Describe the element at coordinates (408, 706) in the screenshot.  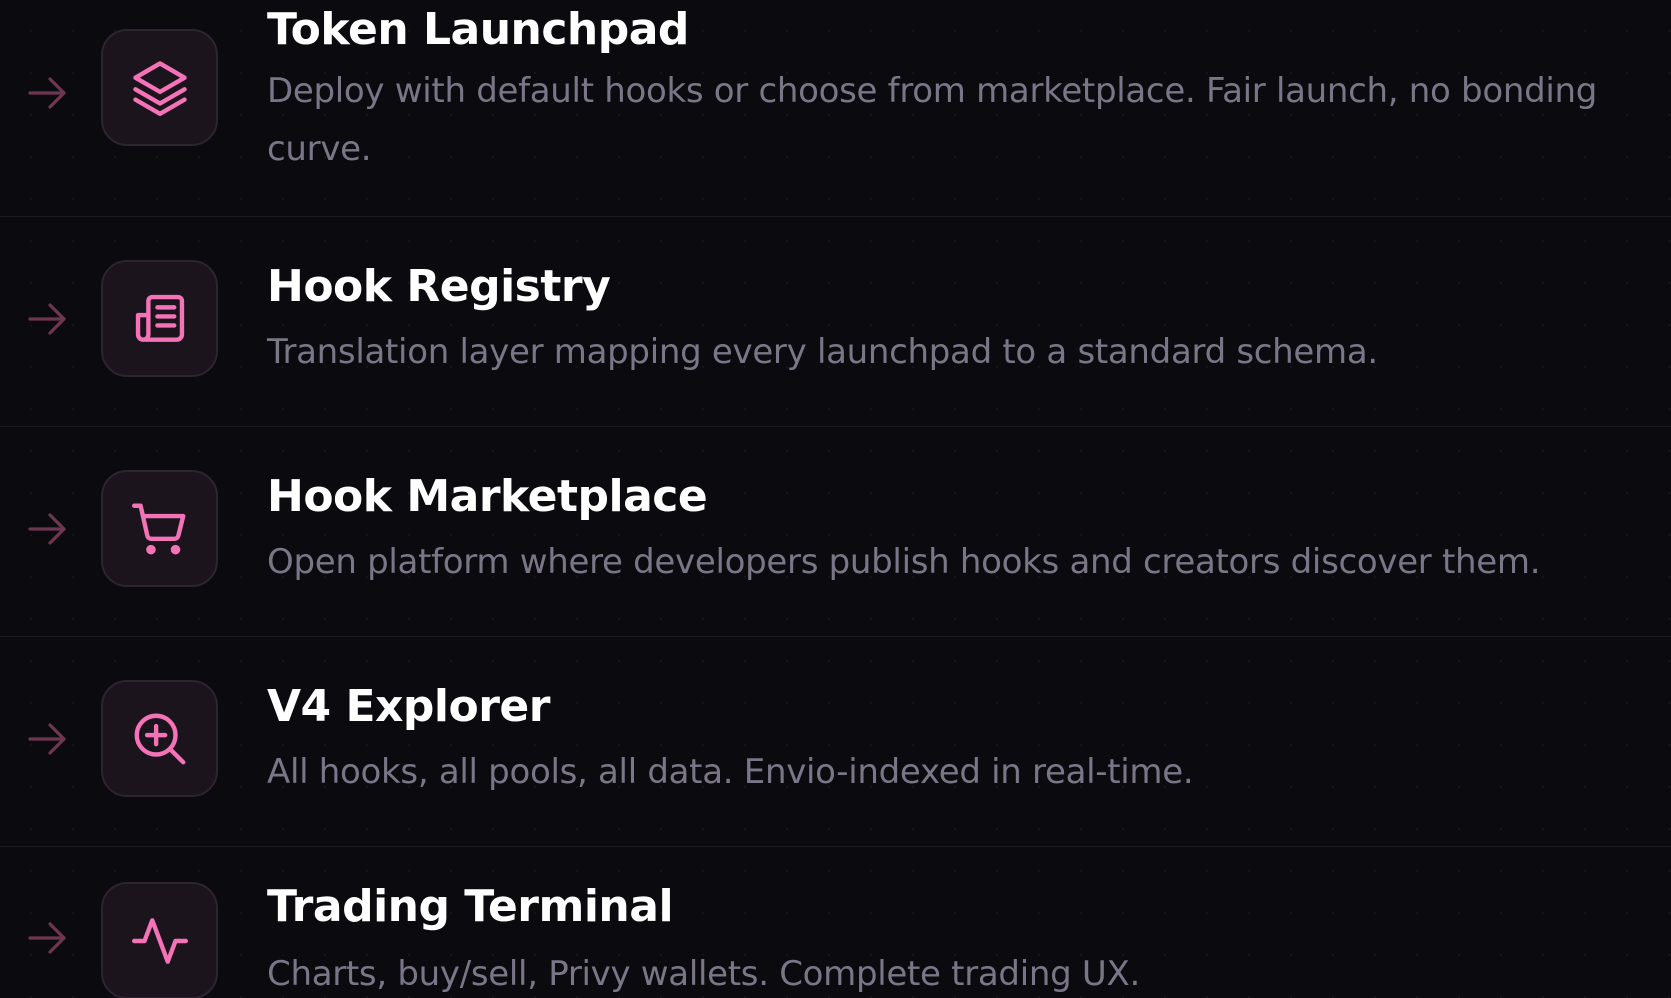
I see `feature-title: V4 Explorer` at that location.